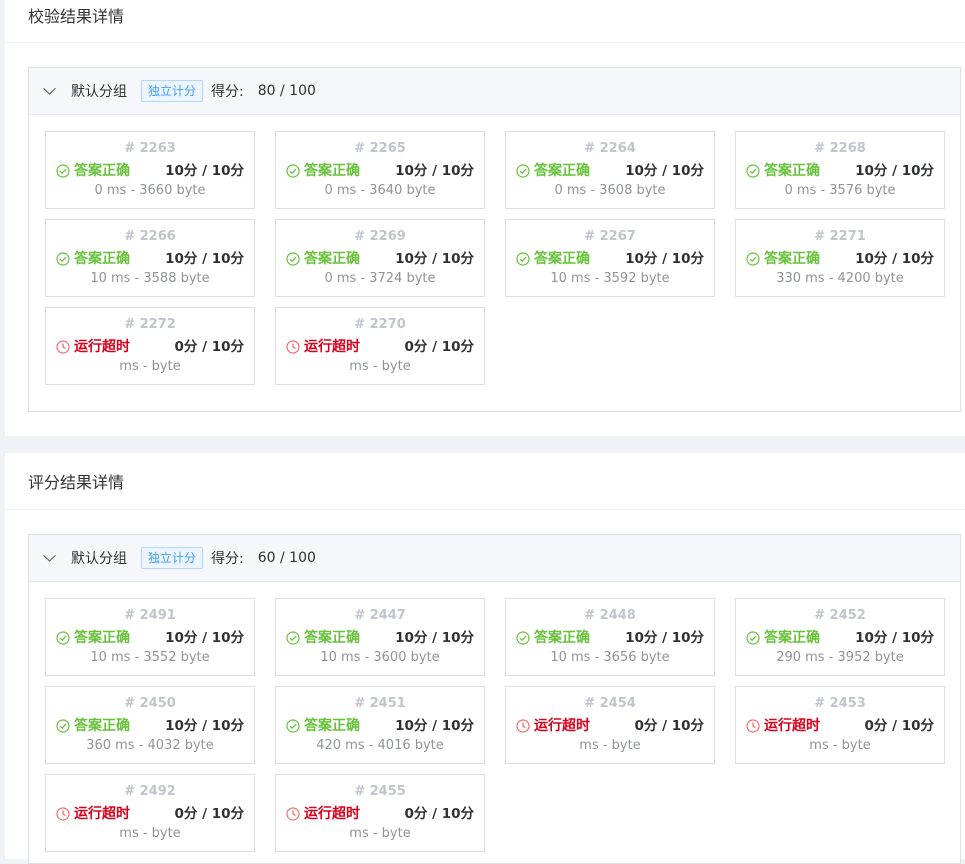 This screenshot has height=864, width=965. Describe the element at coordinates (610, 703) in the screenshot. I see `case-id: # 2454` at that location.